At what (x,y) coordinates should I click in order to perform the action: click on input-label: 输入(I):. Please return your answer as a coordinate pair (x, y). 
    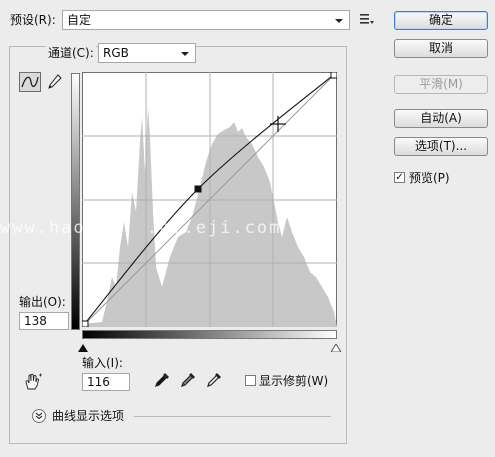
    Looking at the image, I should click on (102, 363).